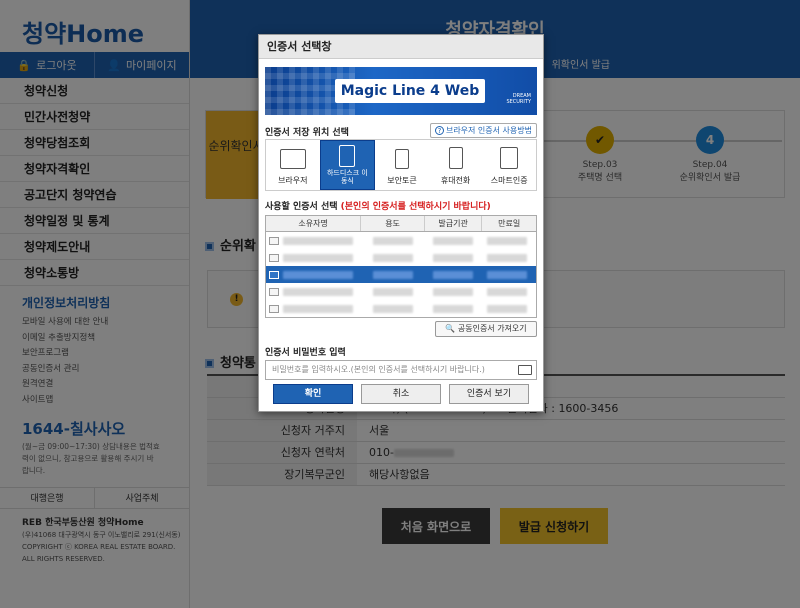  I want to click on storage-option-label: 보안토큰, so click(402, 180).